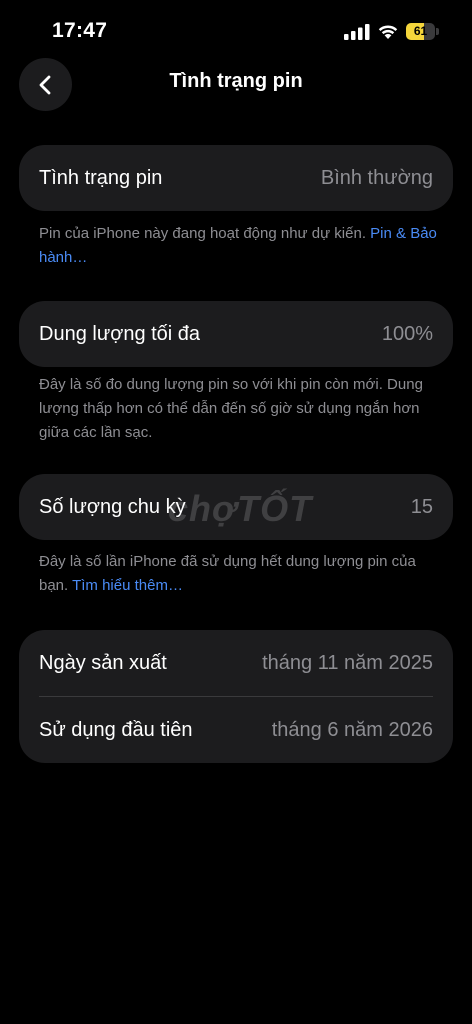  What do you see at coordinates (236, 730) in the screenshot?
I see `first-use-row: Sử dụng đầu tiên tháng 6 năm 2026` at bounding box center [236, 730].